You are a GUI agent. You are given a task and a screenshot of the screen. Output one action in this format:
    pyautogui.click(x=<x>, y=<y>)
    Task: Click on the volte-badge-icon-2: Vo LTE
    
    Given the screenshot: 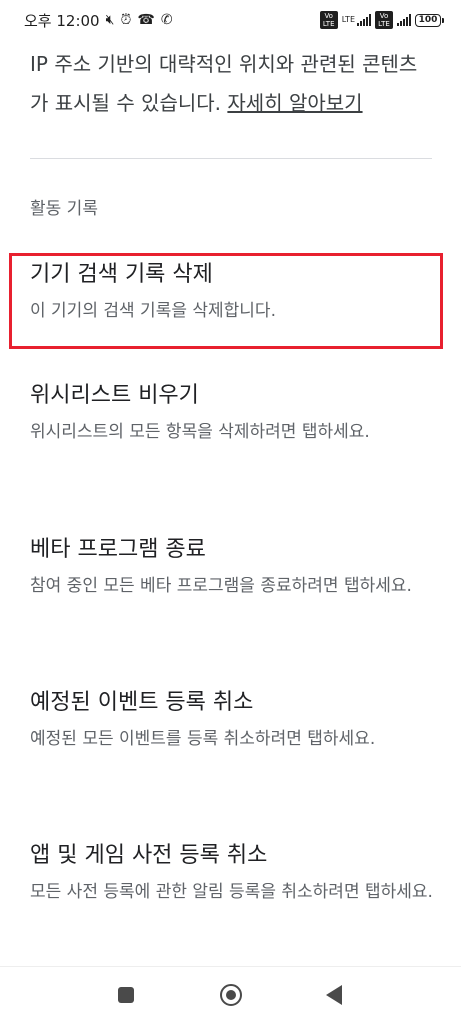 What is the action you would take?
    pyautogui.click(x=384, y=20)
    